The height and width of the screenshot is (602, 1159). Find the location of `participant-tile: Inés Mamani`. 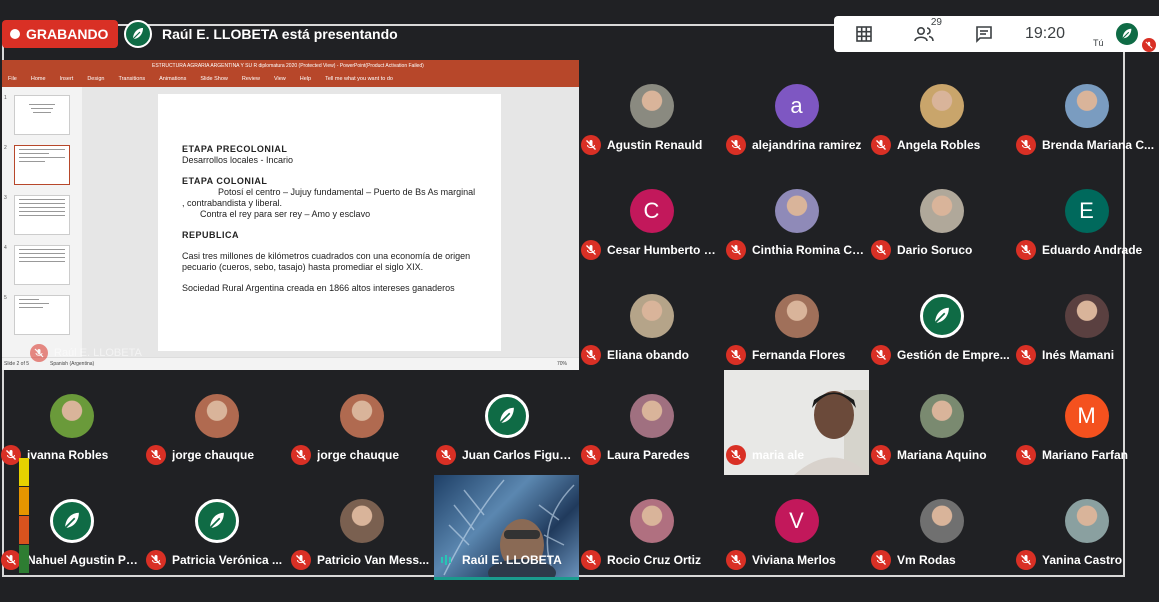

participant-tile: Inés Mamani is located at coordinates (1086, 322).